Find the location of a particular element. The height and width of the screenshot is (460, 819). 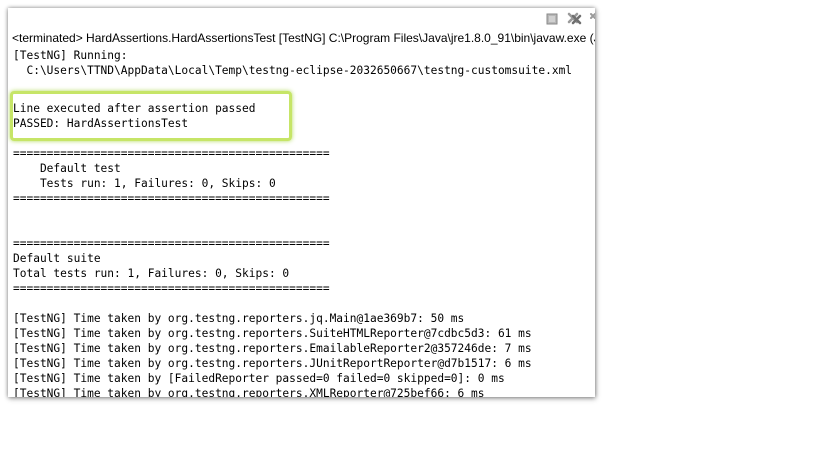

console-line: [TestNG] Running: is located at coordinates (70, 55).